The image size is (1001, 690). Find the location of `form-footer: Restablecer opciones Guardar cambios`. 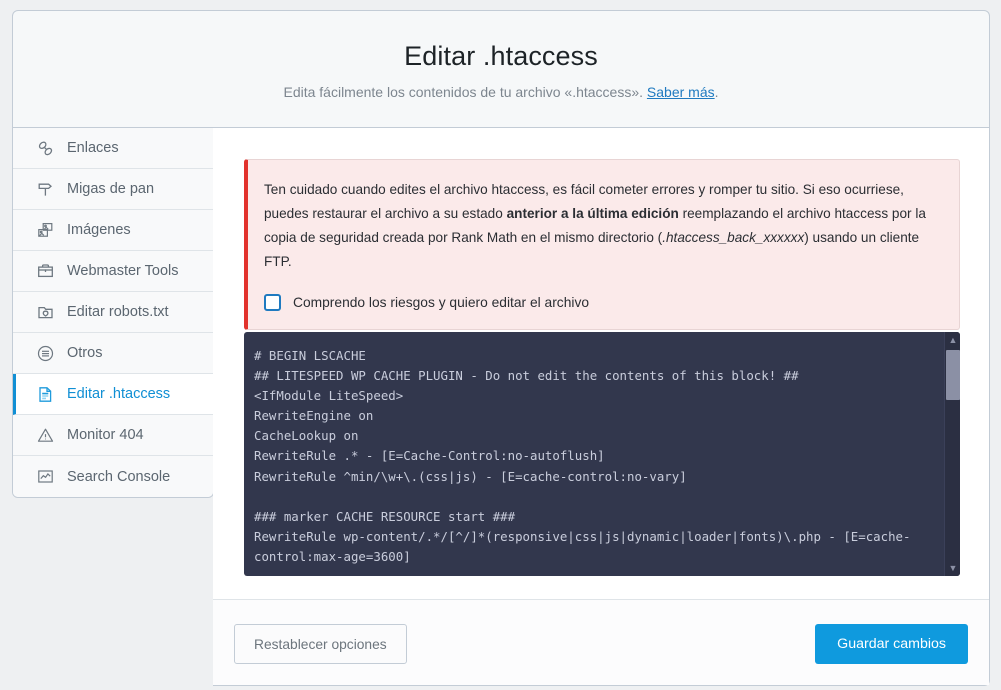

form-footer: Restablecer opciones Guardar cambios is located at coordinates (601, 642).